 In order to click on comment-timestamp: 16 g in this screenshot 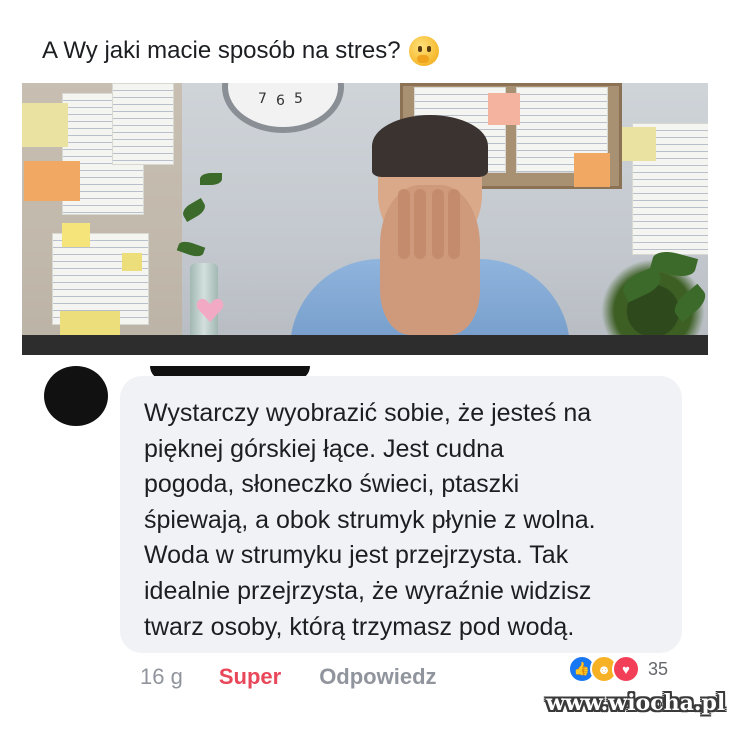, I will do `click(161, 677)`.